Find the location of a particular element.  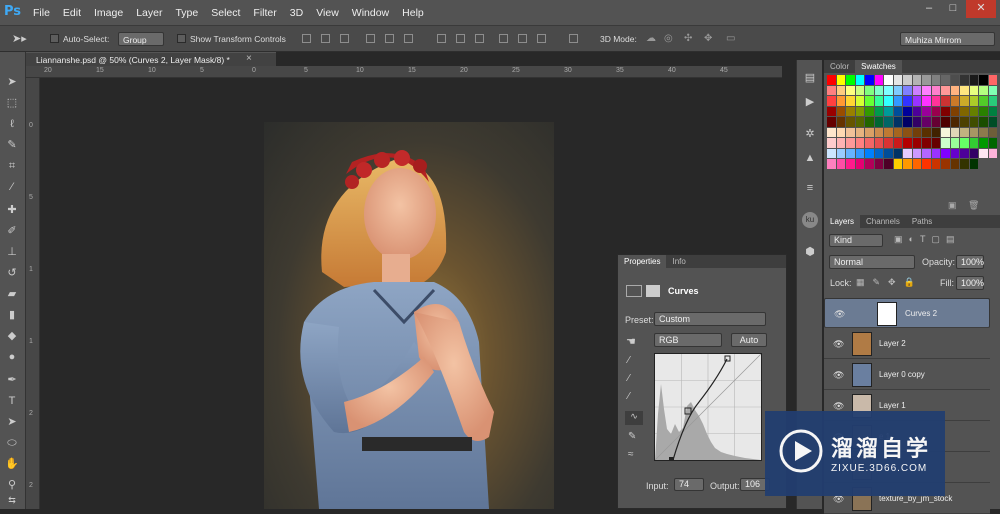

channel-dropdown: RGB is located at coordinates (688, 340).